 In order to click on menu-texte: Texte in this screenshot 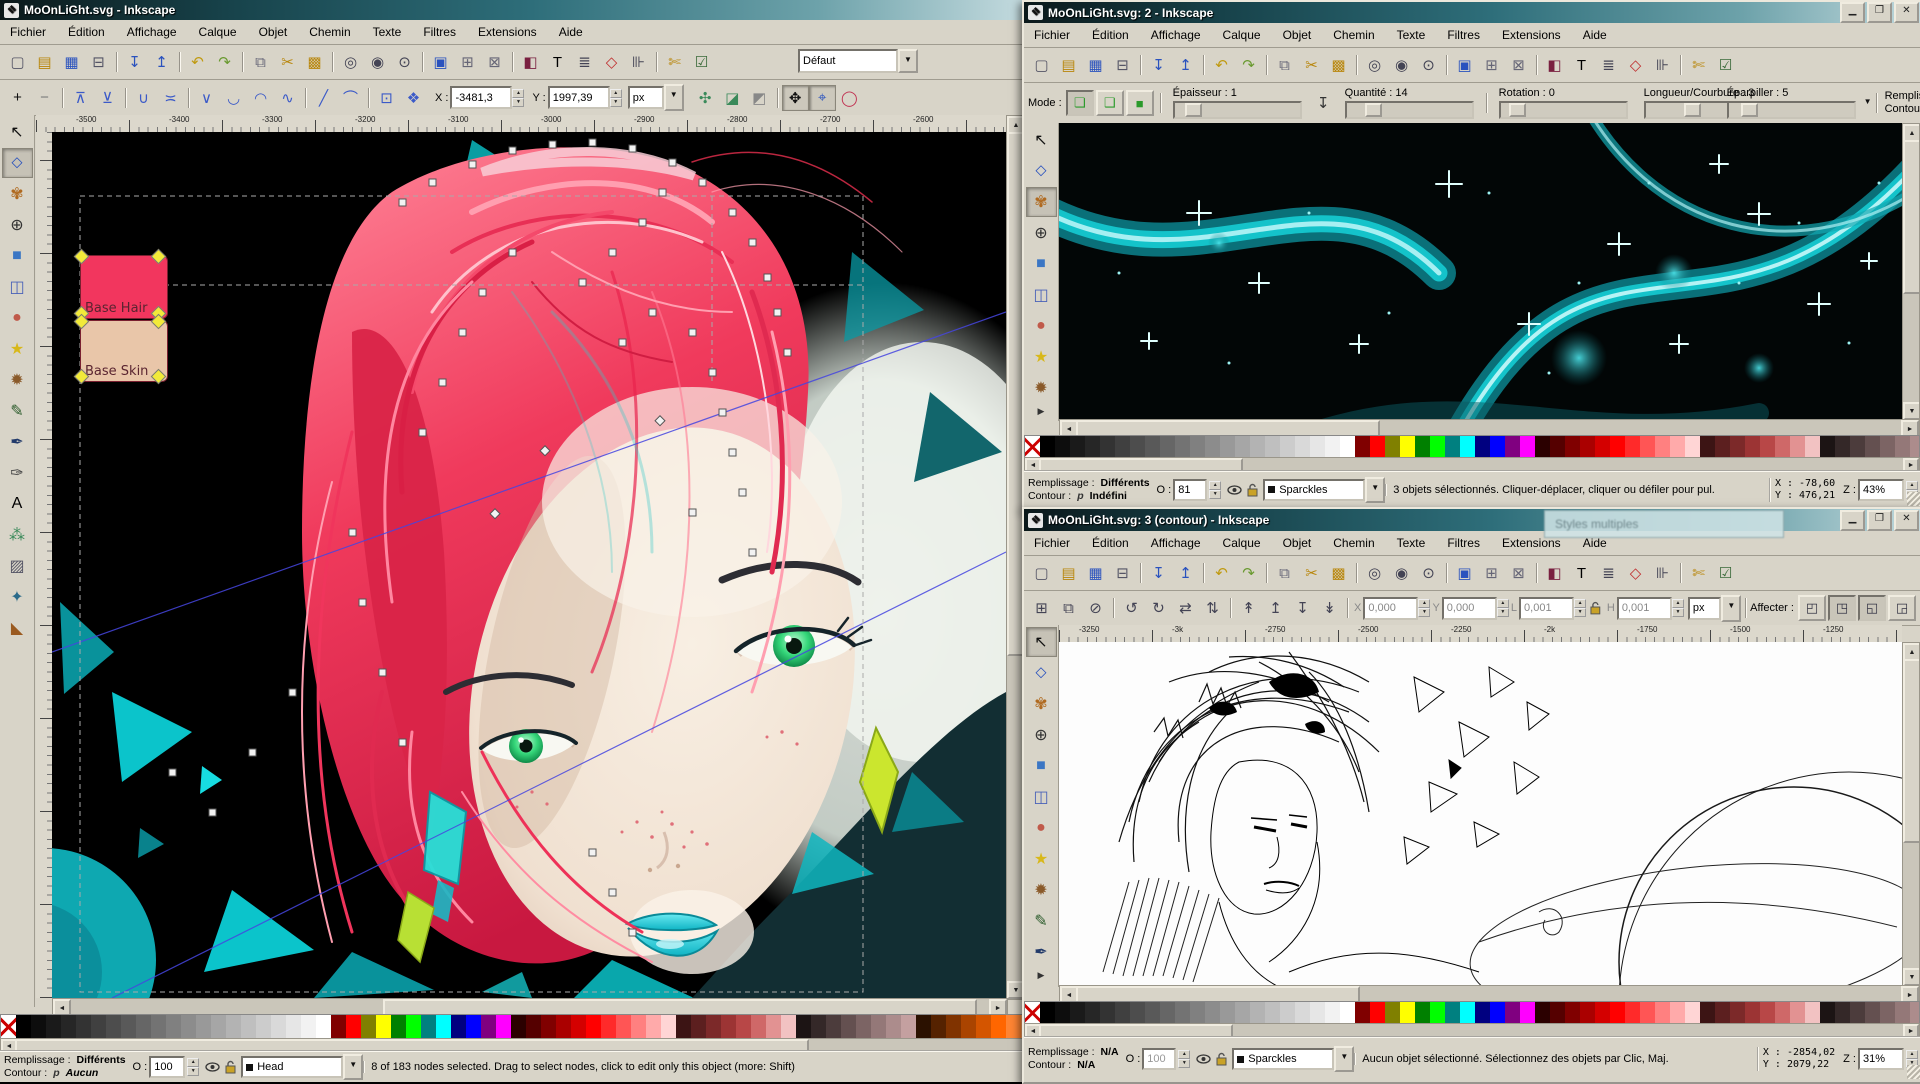, I will do `click(1411, 543)`.